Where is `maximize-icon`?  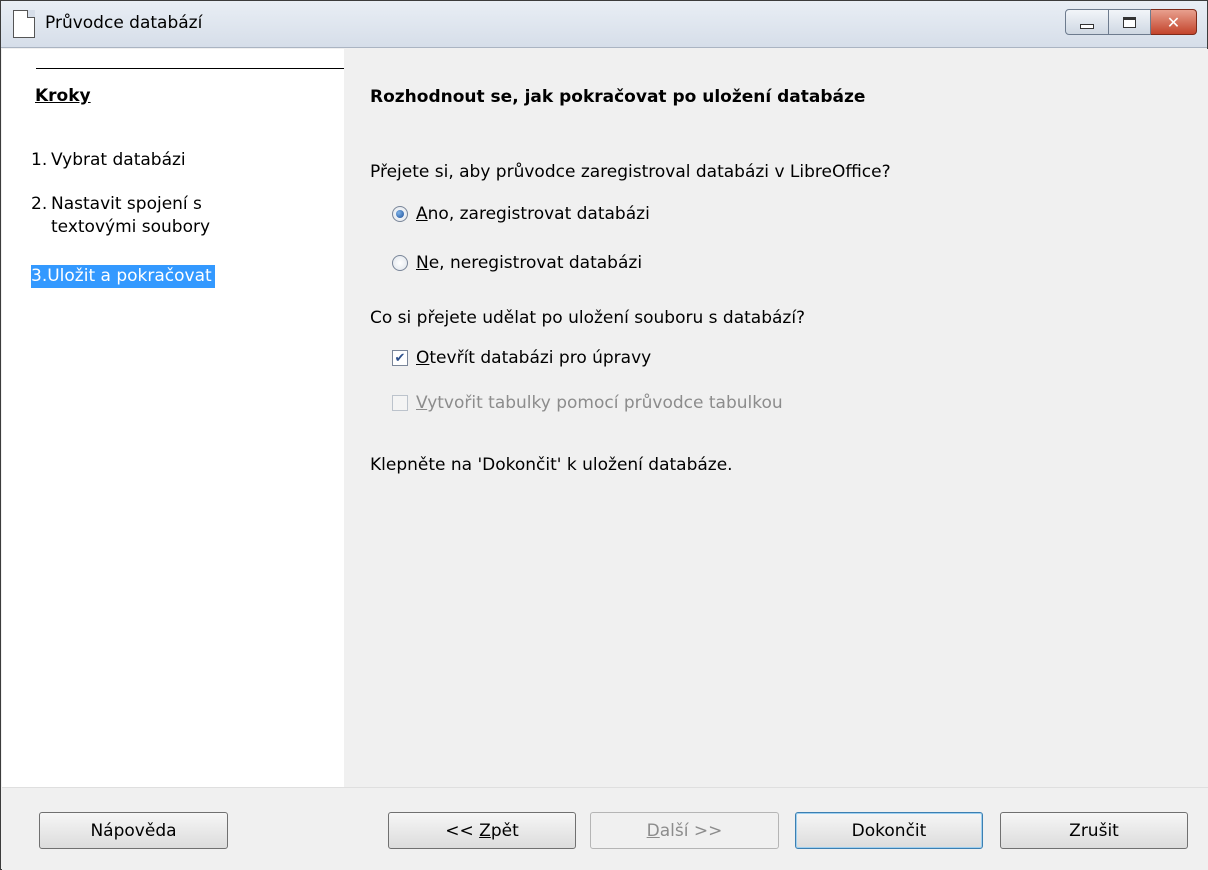
maximize-icon is located at coordinates (1129, 22).